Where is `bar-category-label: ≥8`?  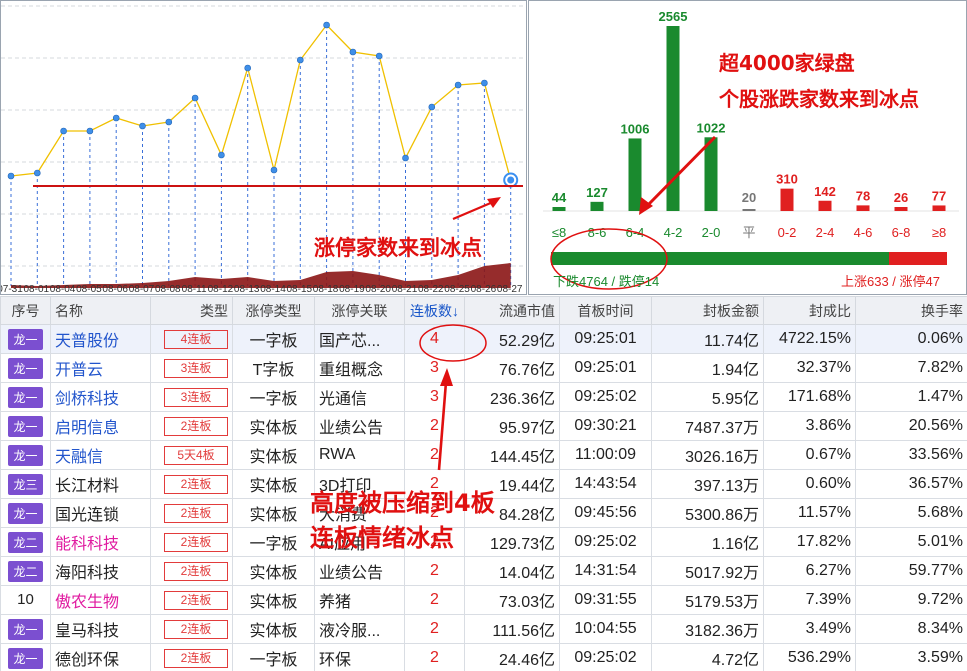
bar-category-label: ≥8 is located at coordinates (939, 232).